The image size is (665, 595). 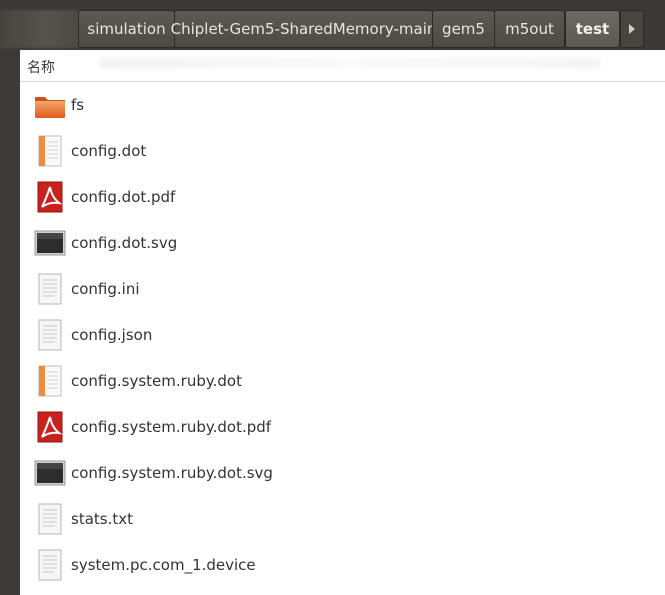 I want to click on file-name: fs, so click(x=78, y=105).